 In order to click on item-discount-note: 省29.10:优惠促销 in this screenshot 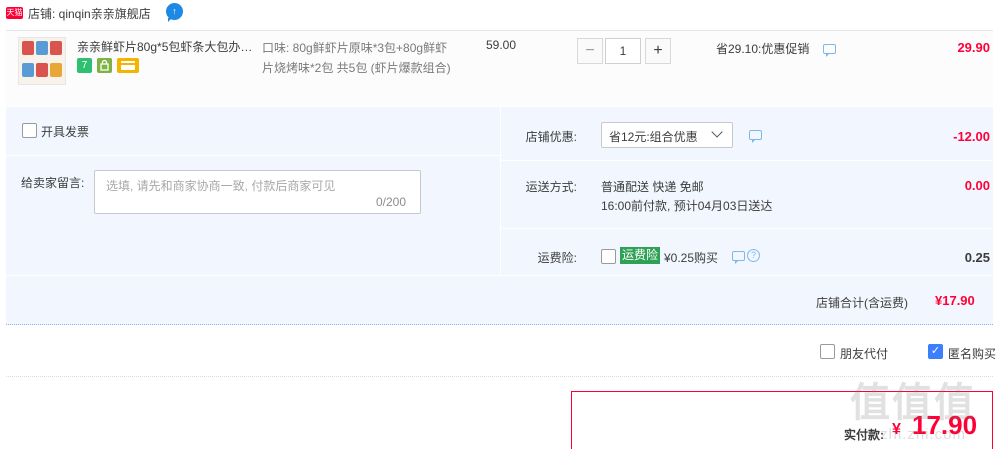, I will do `click(763, 49)`.